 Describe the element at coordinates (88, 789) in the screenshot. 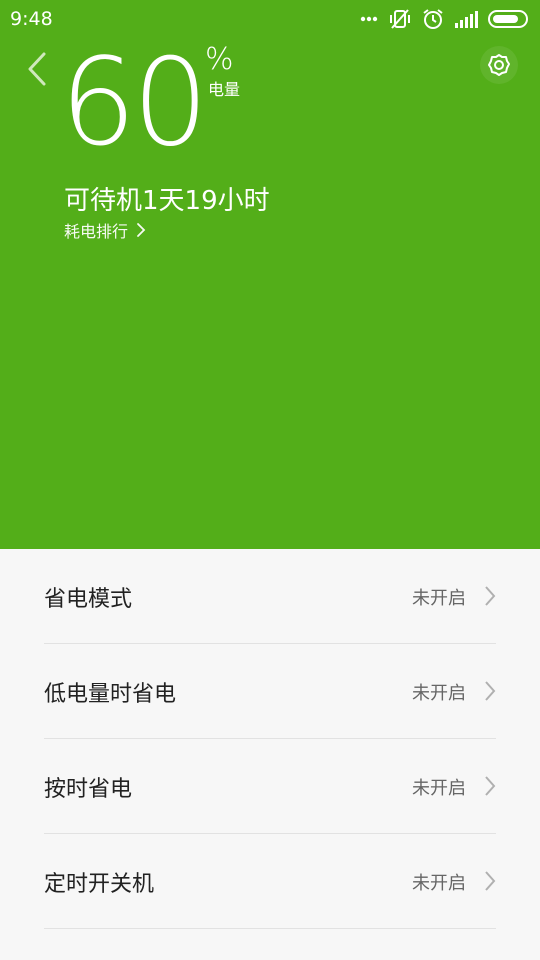

I see `list-item-label: 按时省电` at that location.